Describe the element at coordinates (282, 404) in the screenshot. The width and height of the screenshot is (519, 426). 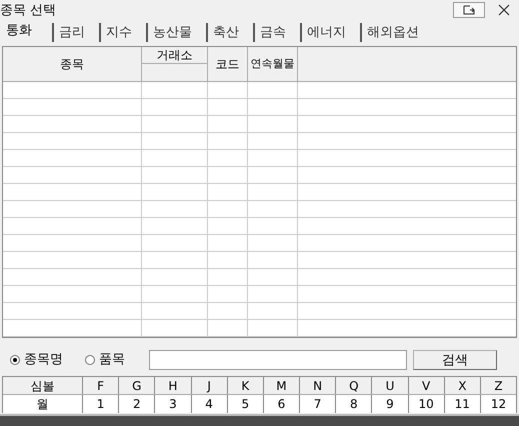
I see `table-cell: 6` at that location.